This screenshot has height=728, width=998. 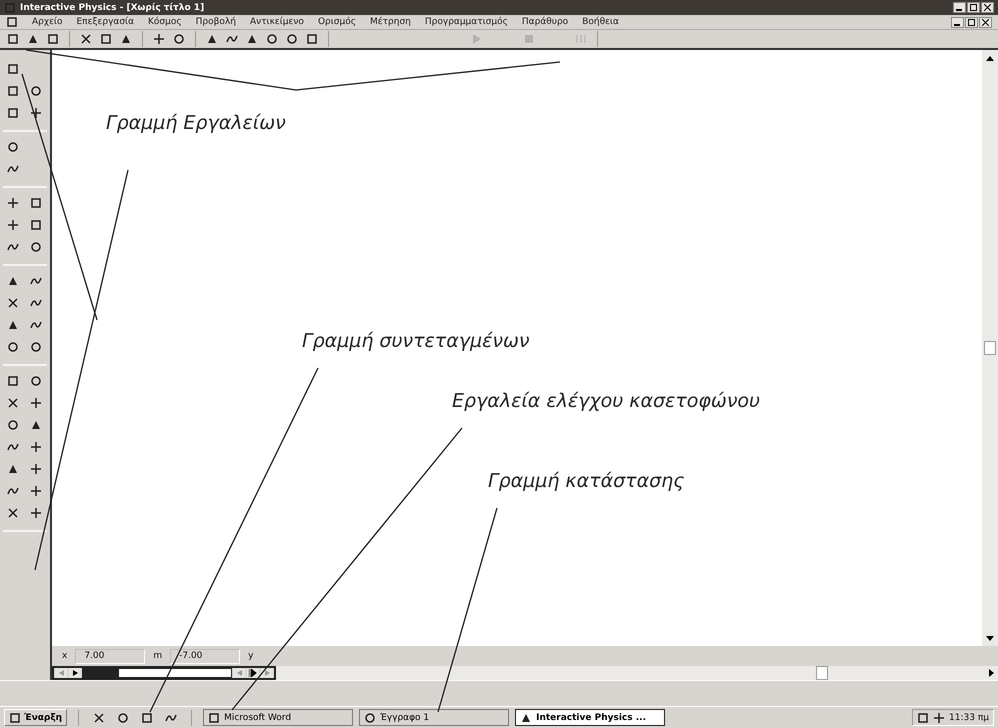 I want to click on menu-item: Προβολή, so click(x=216, y=22).